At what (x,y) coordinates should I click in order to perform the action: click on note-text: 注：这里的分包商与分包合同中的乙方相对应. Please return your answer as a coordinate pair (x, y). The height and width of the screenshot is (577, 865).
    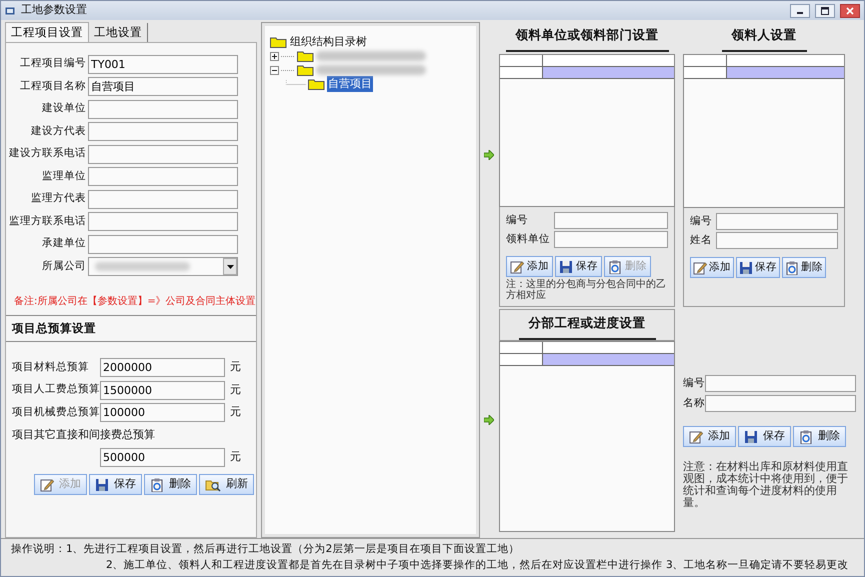
    Looking at the image, I should click on (586, 290).